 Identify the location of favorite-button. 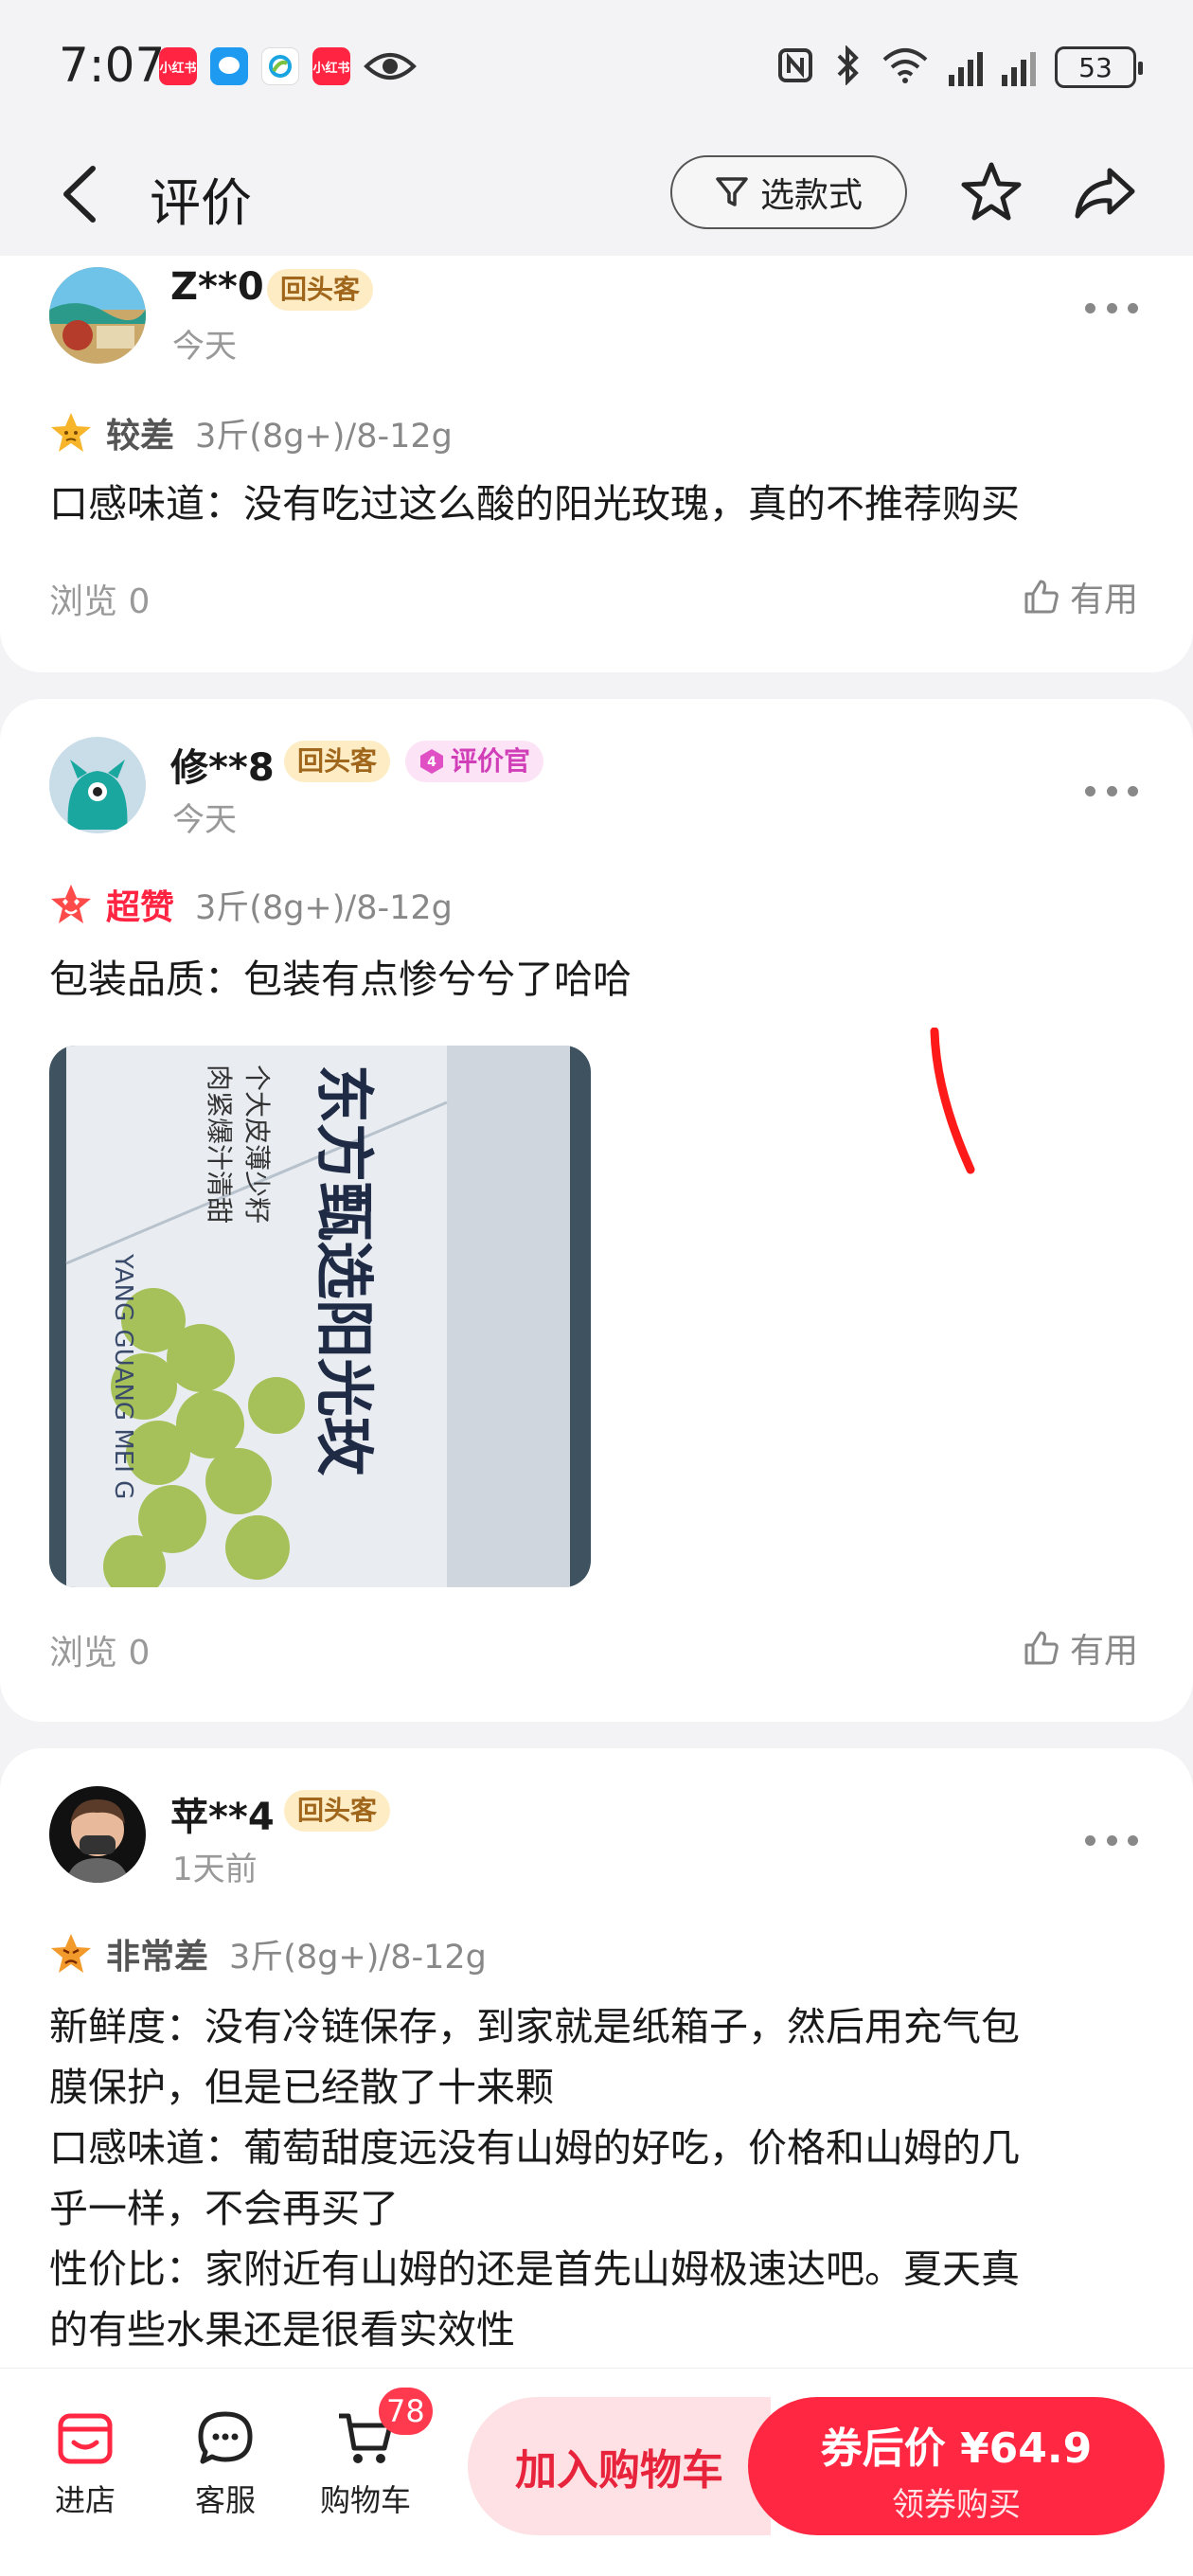
(991, 192).